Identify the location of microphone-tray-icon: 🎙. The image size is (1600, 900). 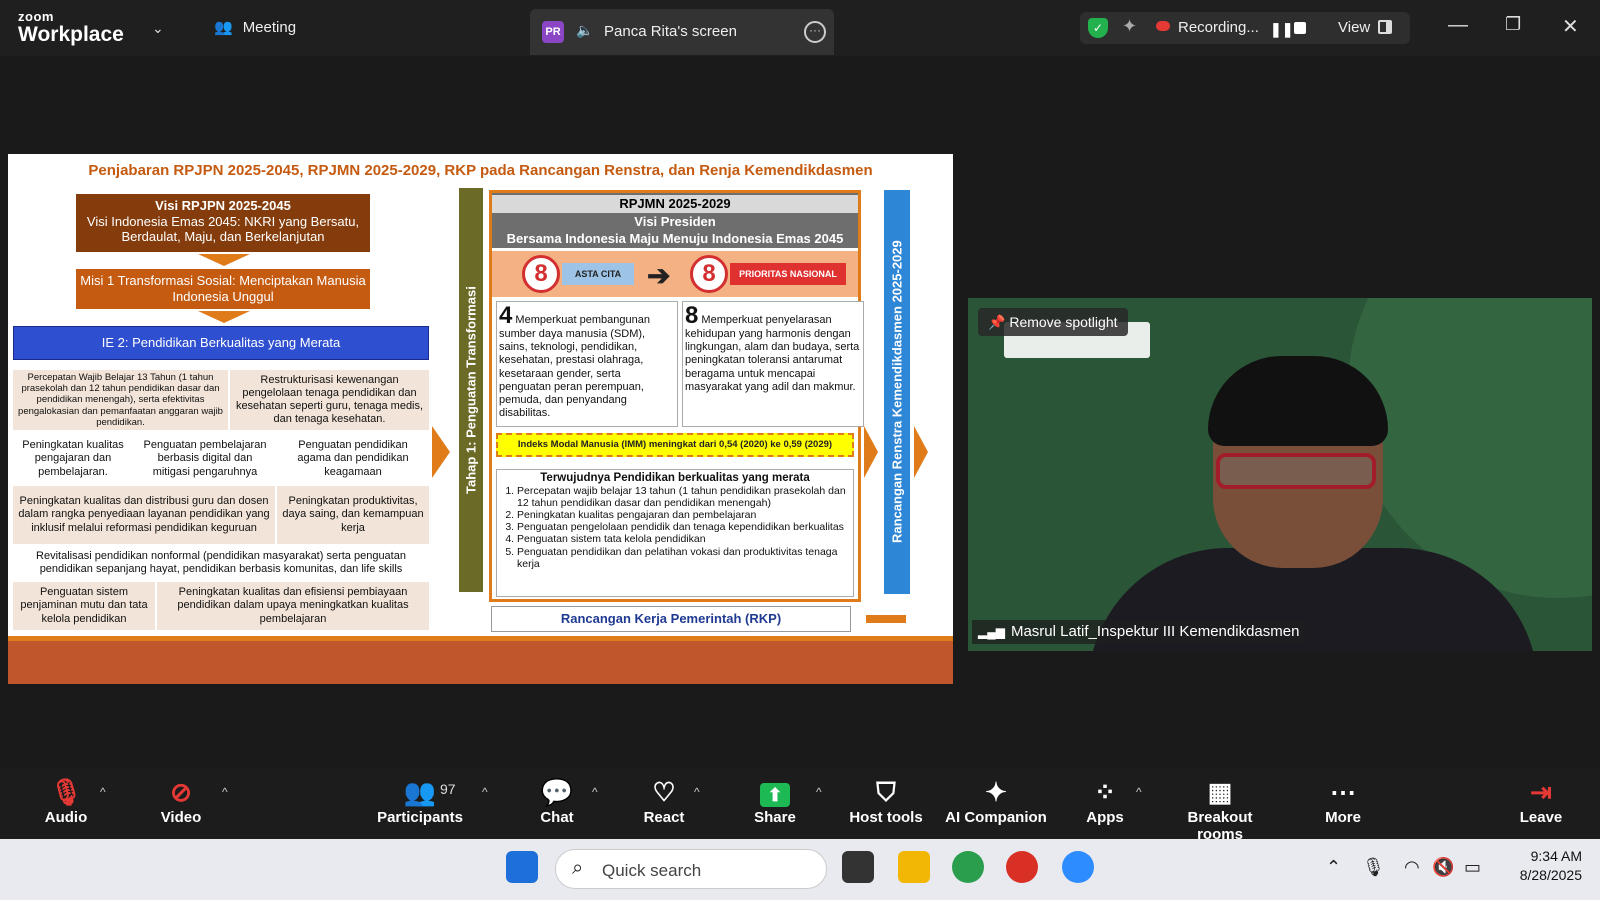
(1373, 867).